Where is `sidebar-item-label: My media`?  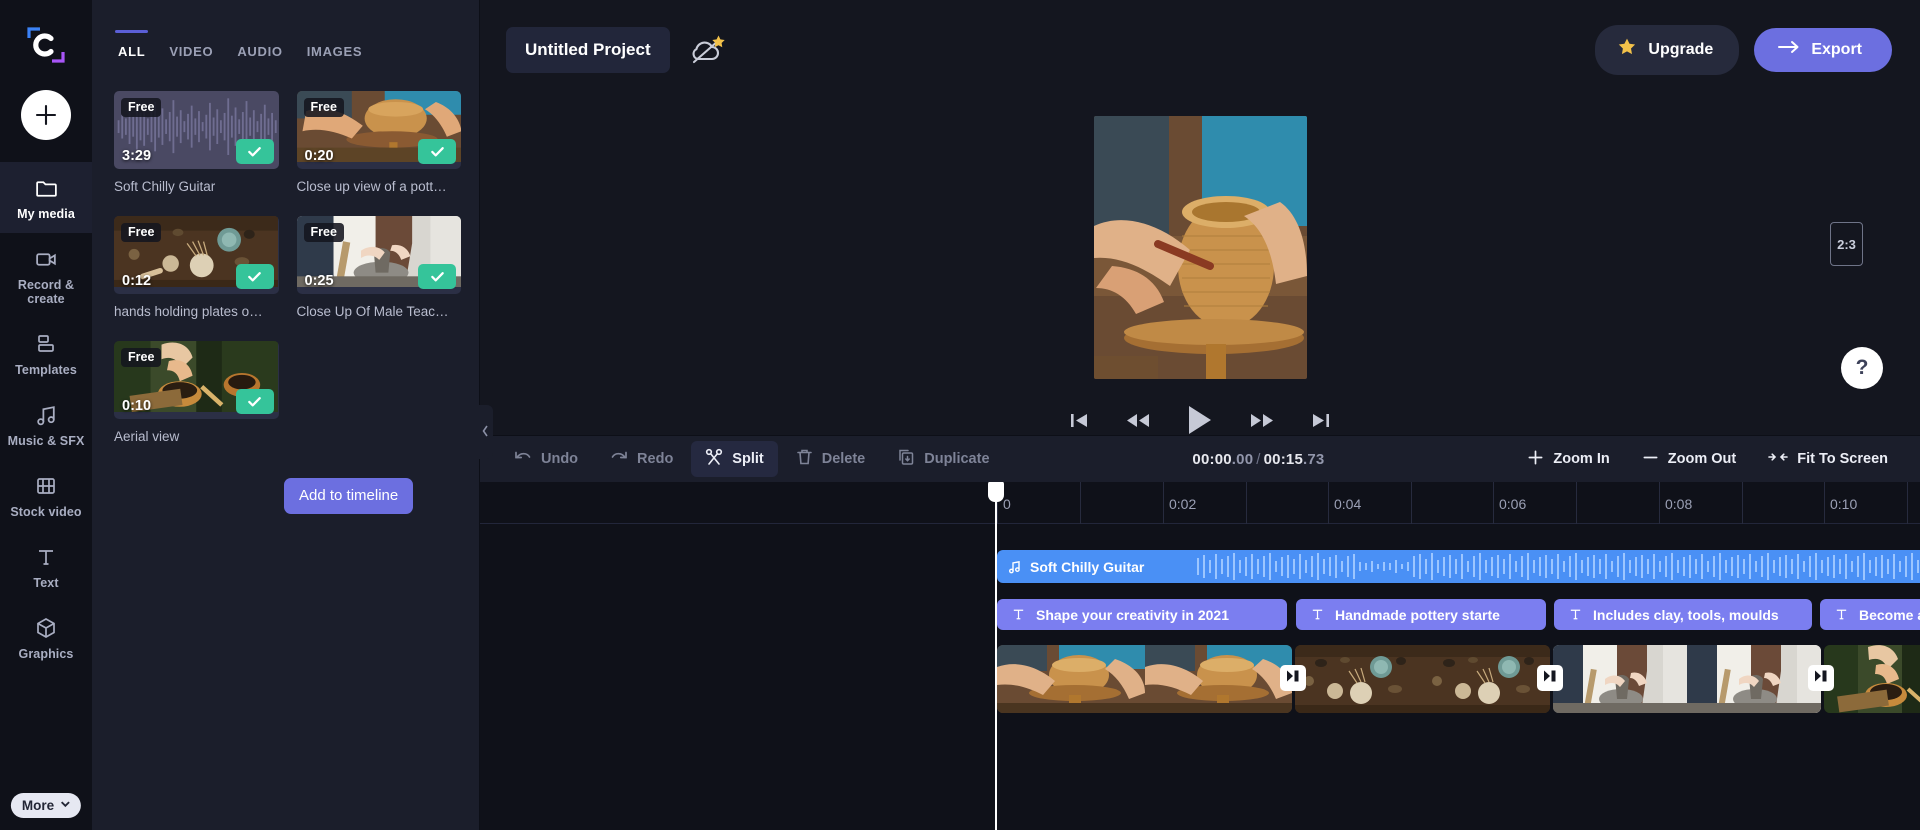
sidebar-item-label: My media is located at coordinates (46, 214).